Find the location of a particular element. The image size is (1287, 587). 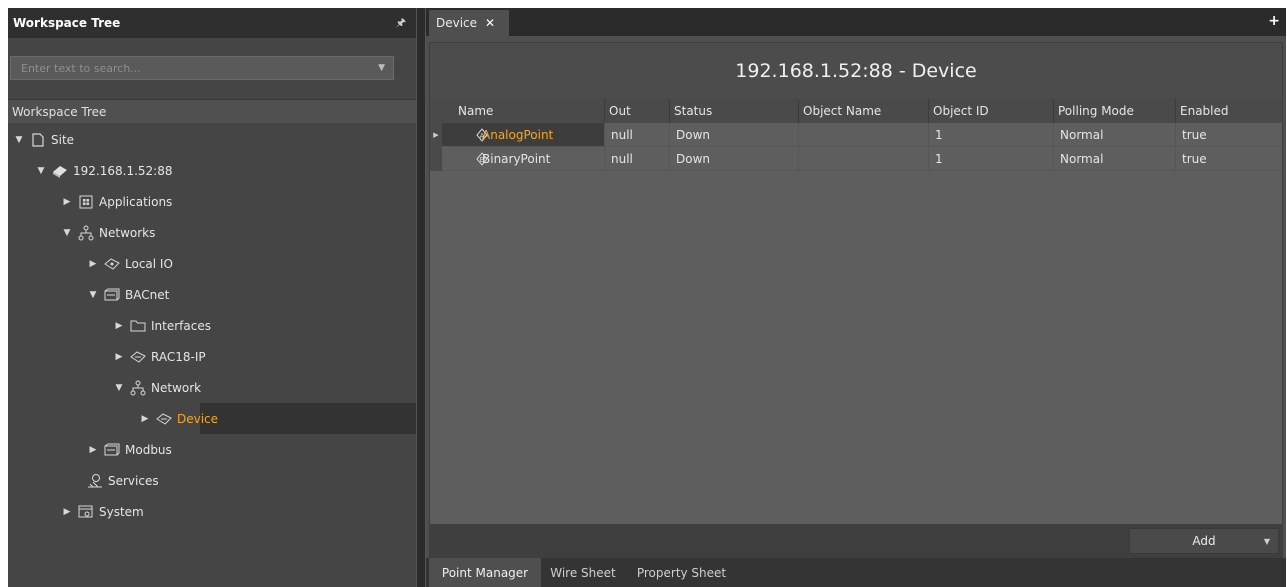

svg-text: A is located at coordinates (482, 136).